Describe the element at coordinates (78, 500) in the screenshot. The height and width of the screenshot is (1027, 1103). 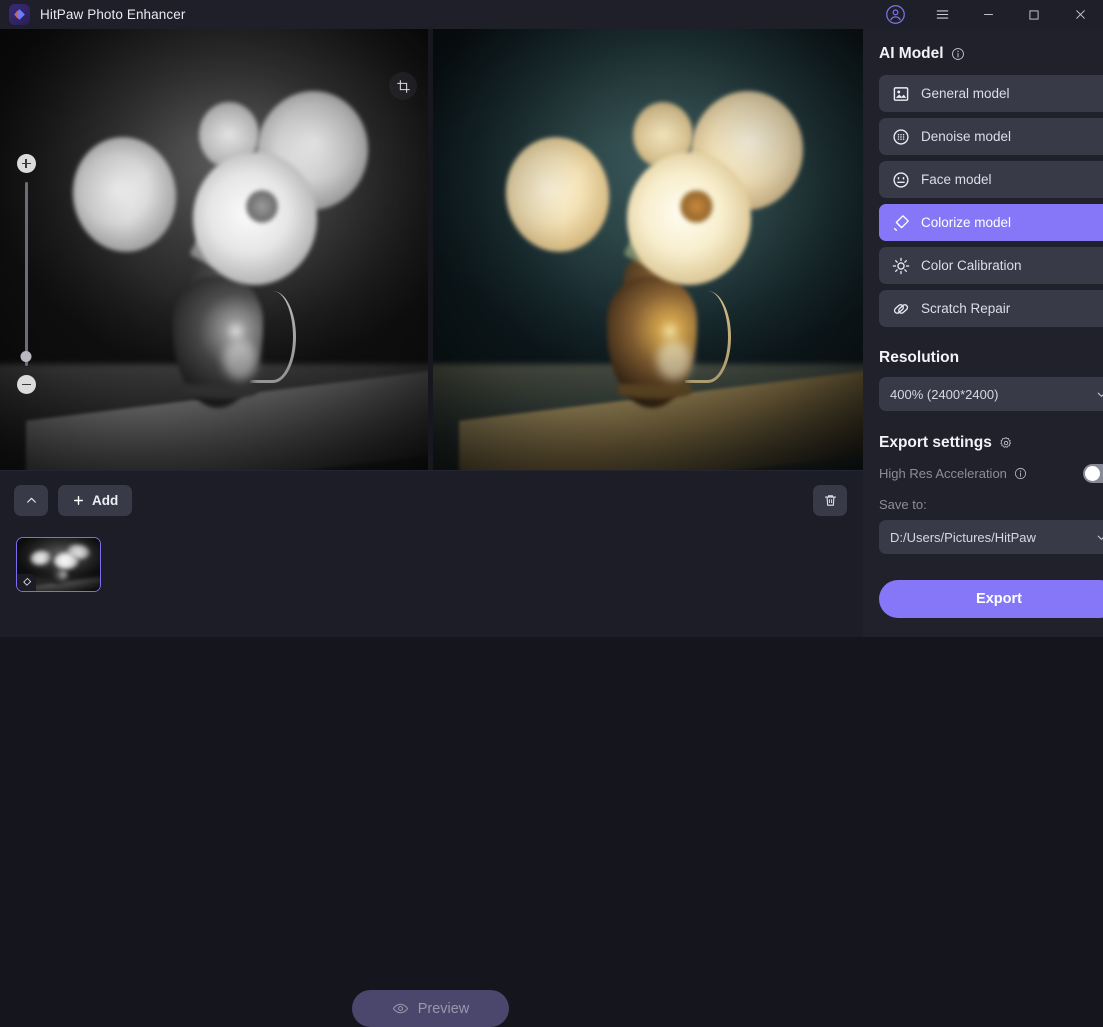
I see `plus-icon` at that location.